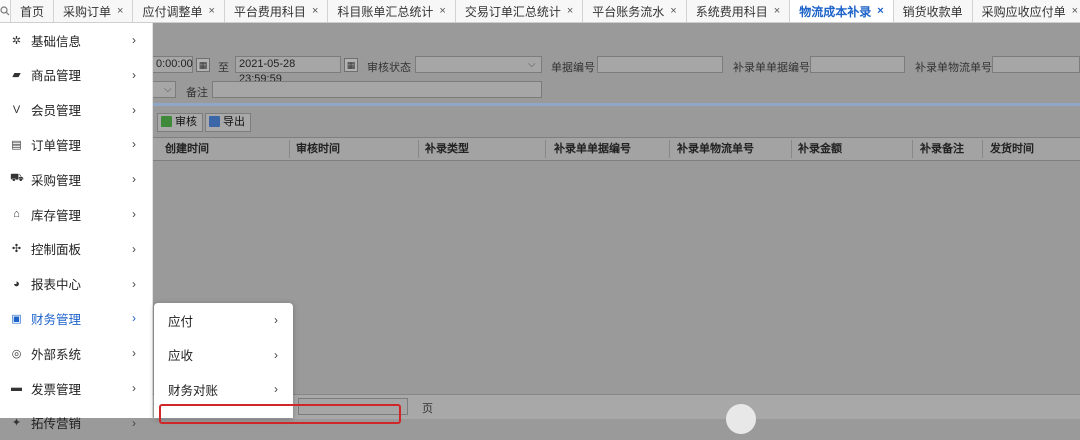  I want to click on tab-0: 首页, so click(33, 11).